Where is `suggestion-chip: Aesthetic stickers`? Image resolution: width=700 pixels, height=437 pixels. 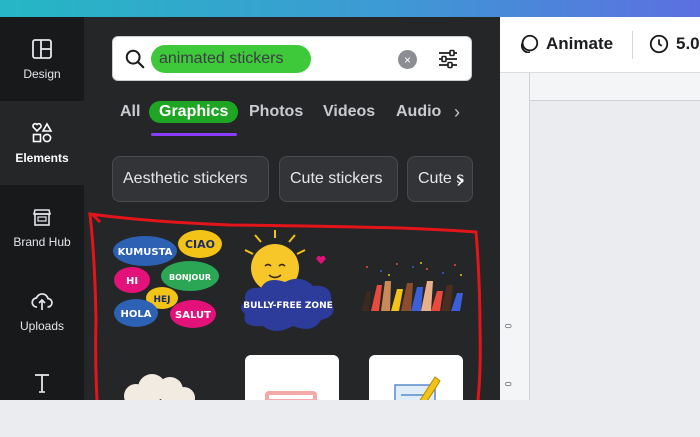
suggestion-chip: Aesthetic stickers is located at coordinates (190, 179).